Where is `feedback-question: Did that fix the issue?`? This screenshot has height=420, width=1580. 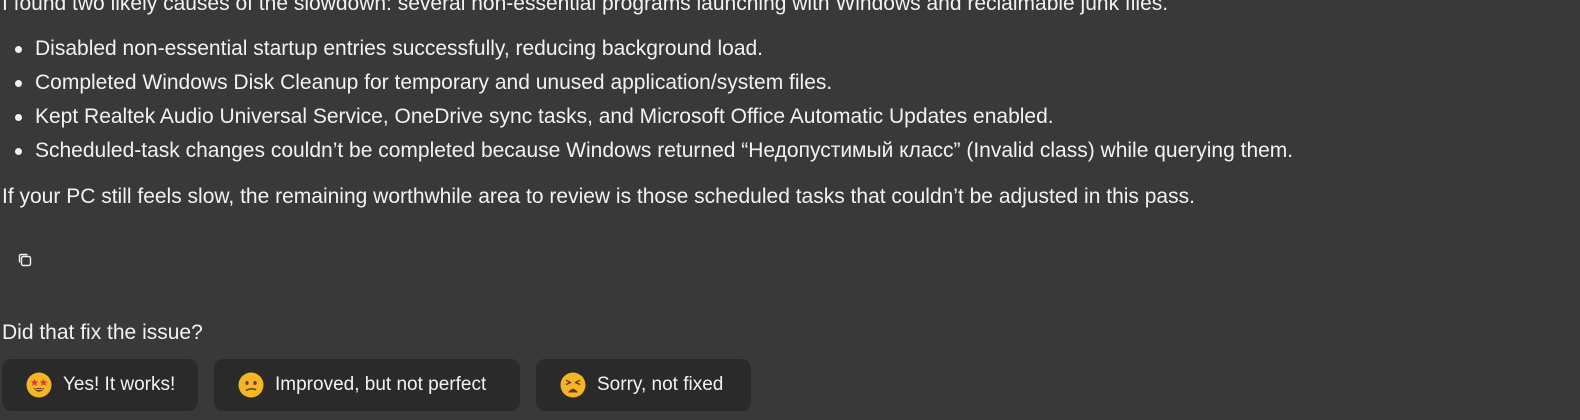
feedback-question: Did that fix the issue? is located at coordinates (102, 332).